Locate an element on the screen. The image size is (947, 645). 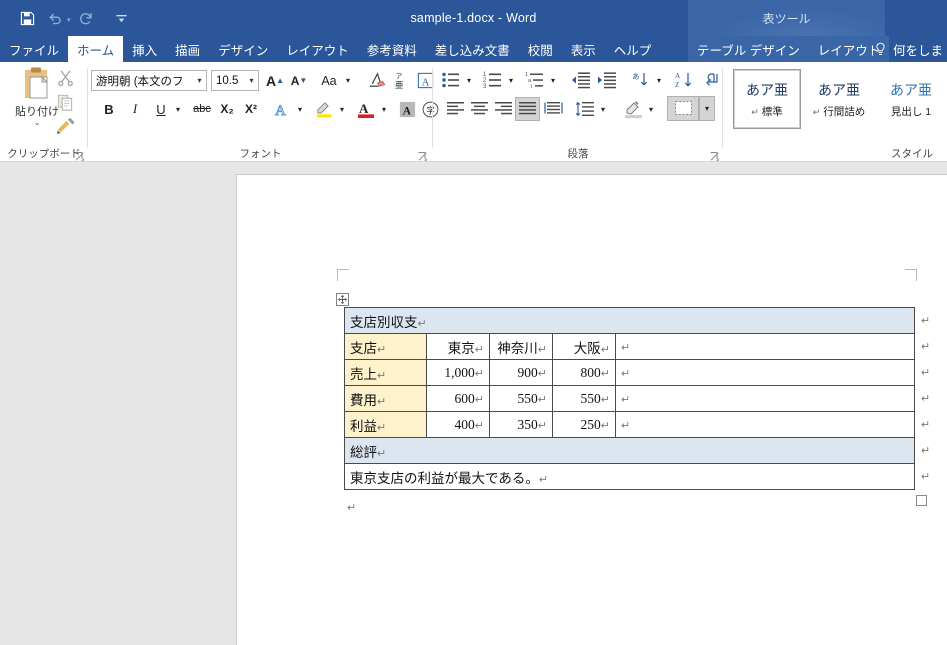
bullets-dropdown-icon: ▾ is located at coordinates (469, 80).